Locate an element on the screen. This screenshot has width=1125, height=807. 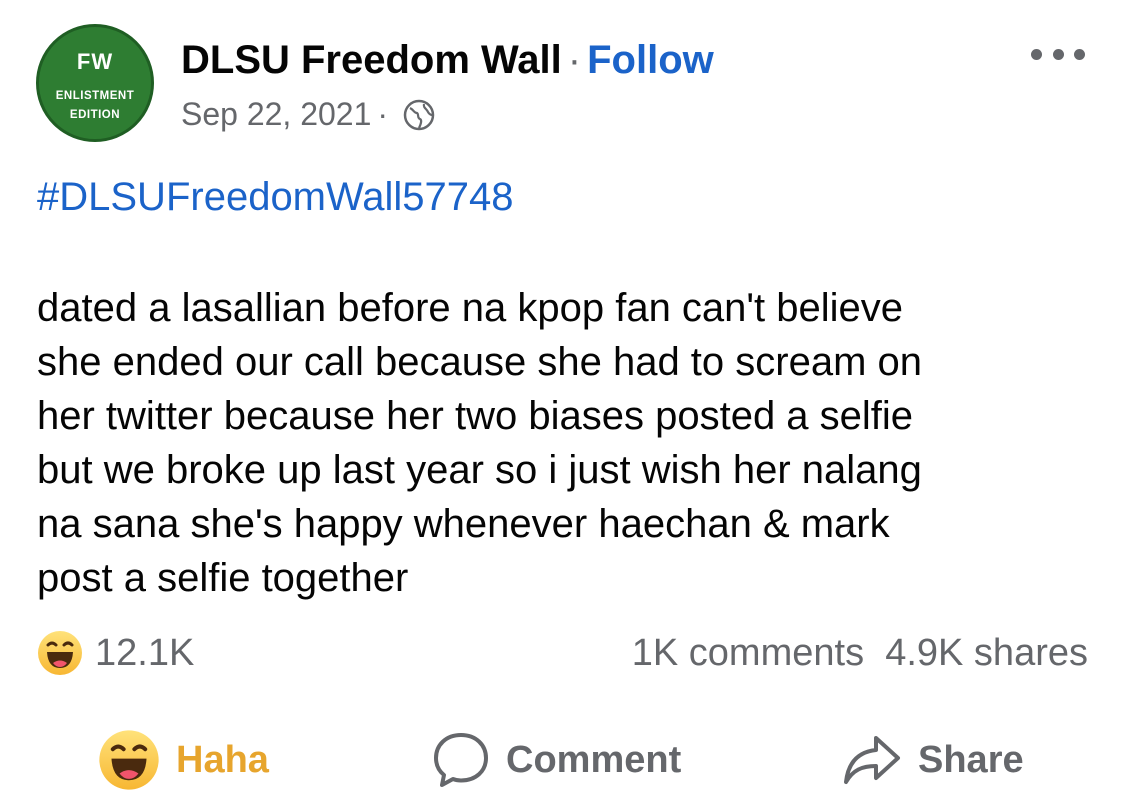
post-meta: Sep 22, 2021 · is located at coordinates (308, 114).